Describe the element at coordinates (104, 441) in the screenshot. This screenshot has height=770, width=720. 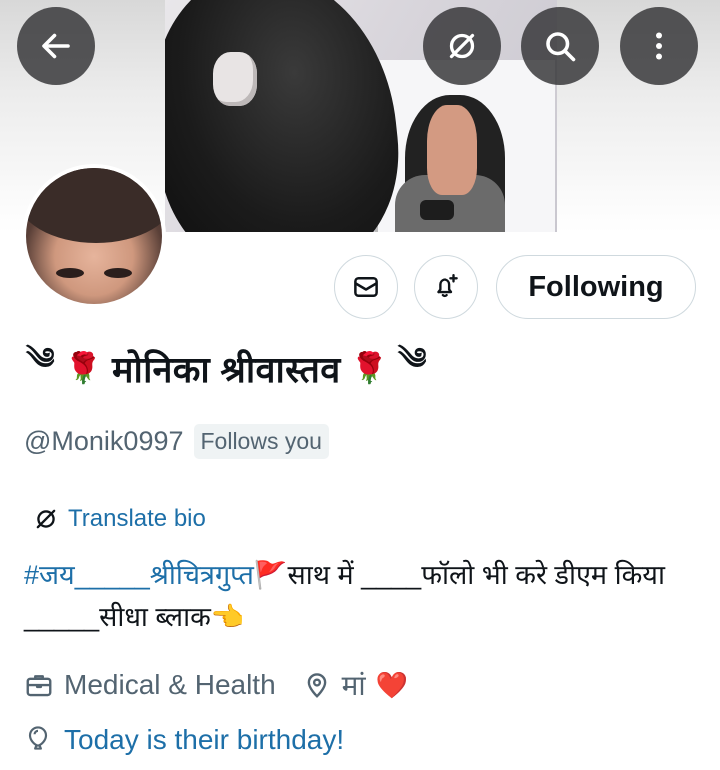
I see `username-handle: @Monik0997` at that location.